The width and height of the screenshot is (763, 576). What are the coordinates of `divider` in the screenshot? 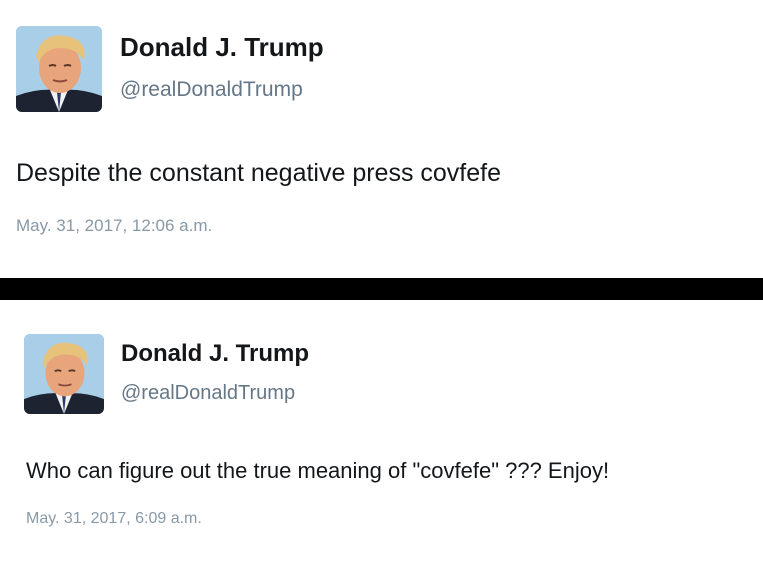 It's located at (381, 289).